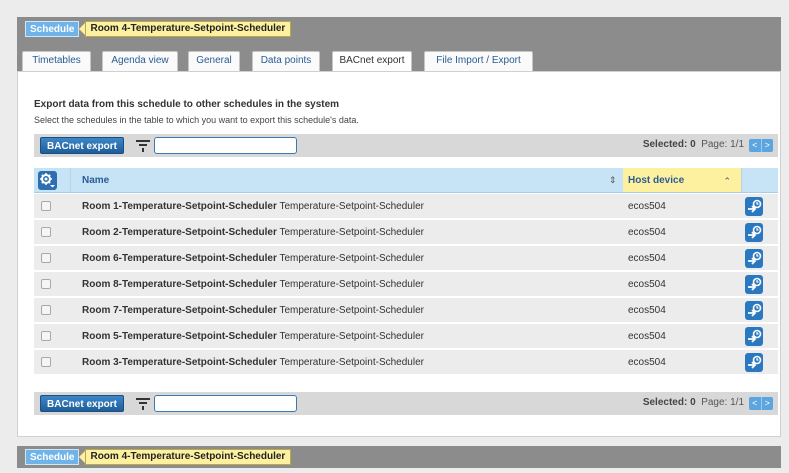  Describe the element at coordinates (613, 180) in the screenshot. I see `sort-icon: ⇕` at that location.